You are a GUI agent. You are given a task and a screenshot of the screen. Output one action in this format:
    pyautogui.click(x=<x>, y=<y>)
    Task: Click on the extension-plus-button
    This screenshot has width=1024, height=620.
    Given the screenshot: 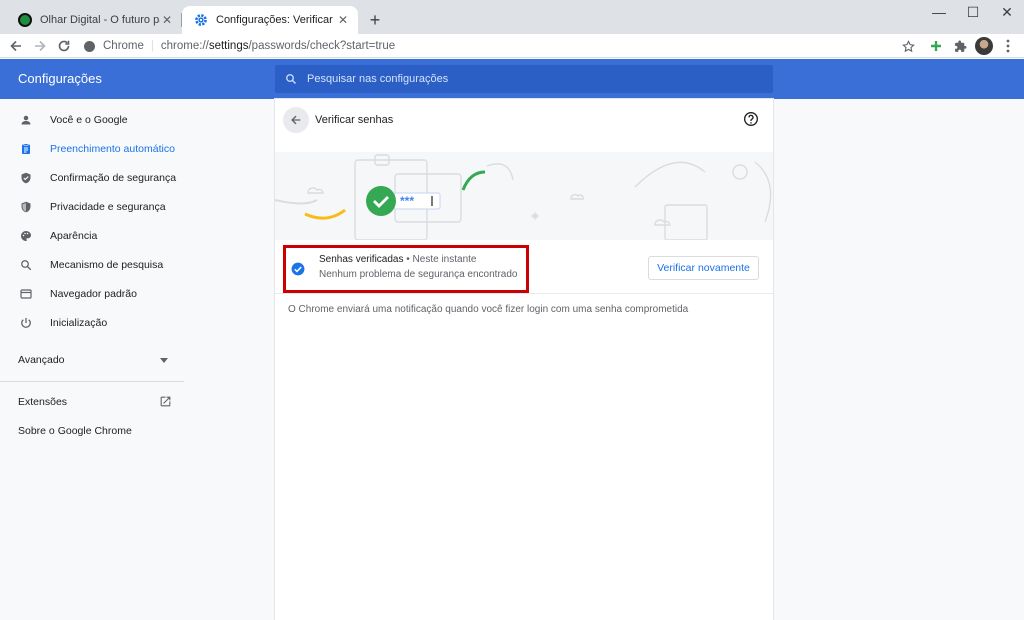 What is the action you would take?
    pyautogui.click(x=936, y=46)
    